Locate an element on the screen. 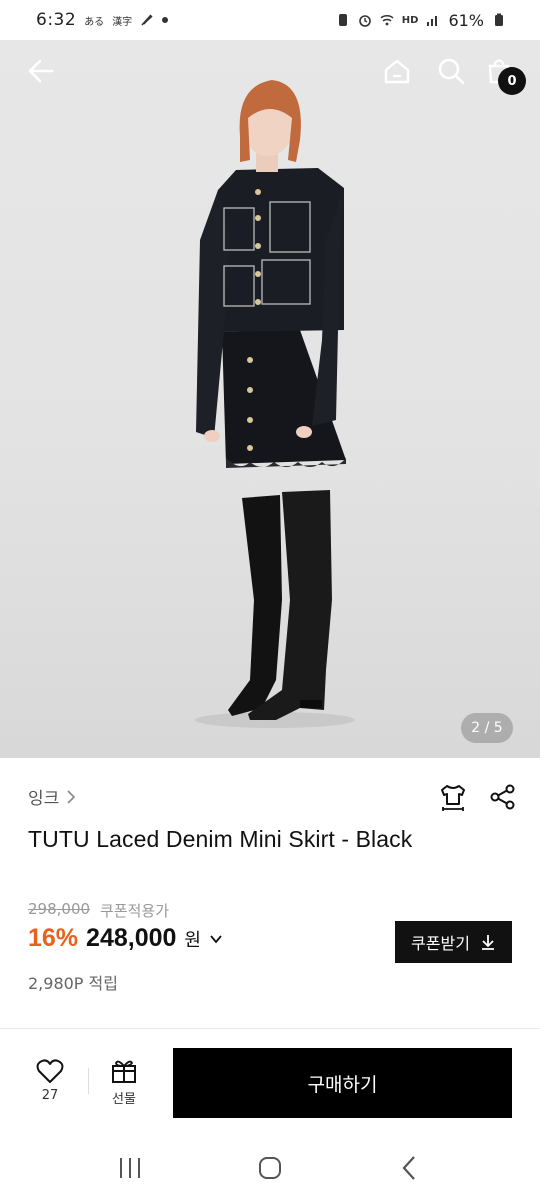 This screenshot has width=540, height=1200. size-guide-button is located at coordinates (453, 797).